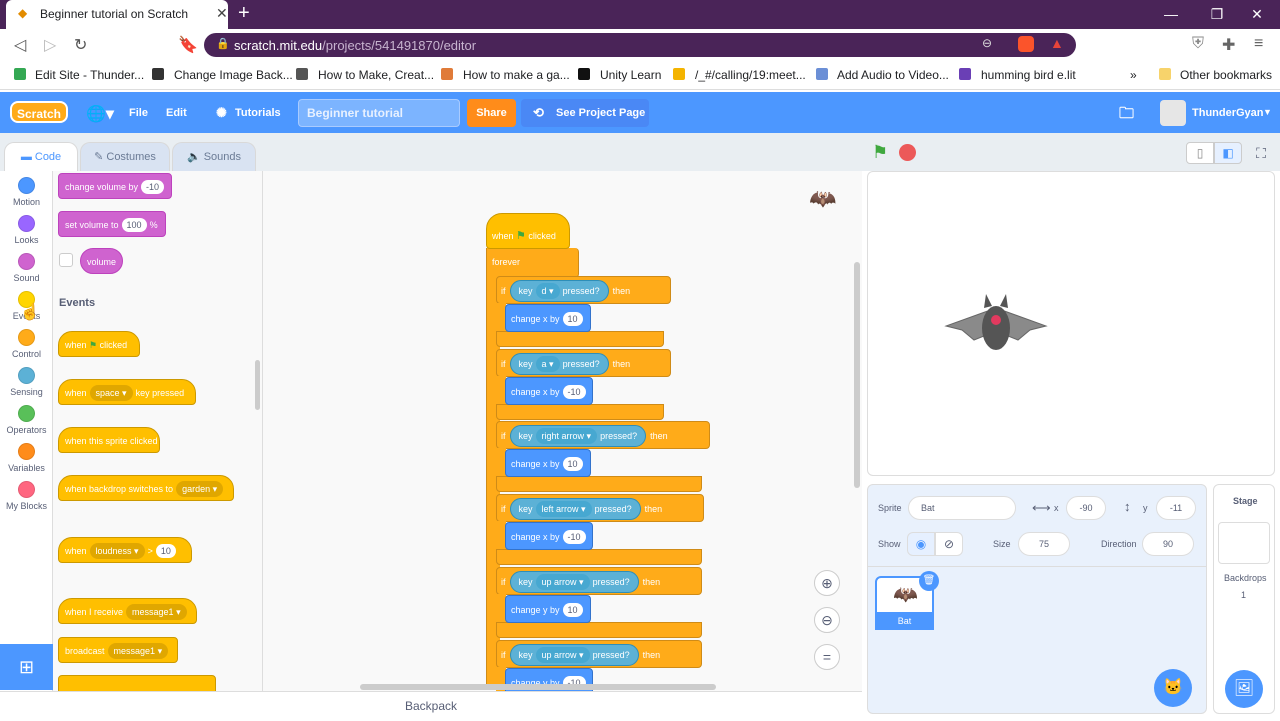  Describe the element at coordinates (222, 13) in the screenshot. I see `tab-close-icon: ✕` at that location.